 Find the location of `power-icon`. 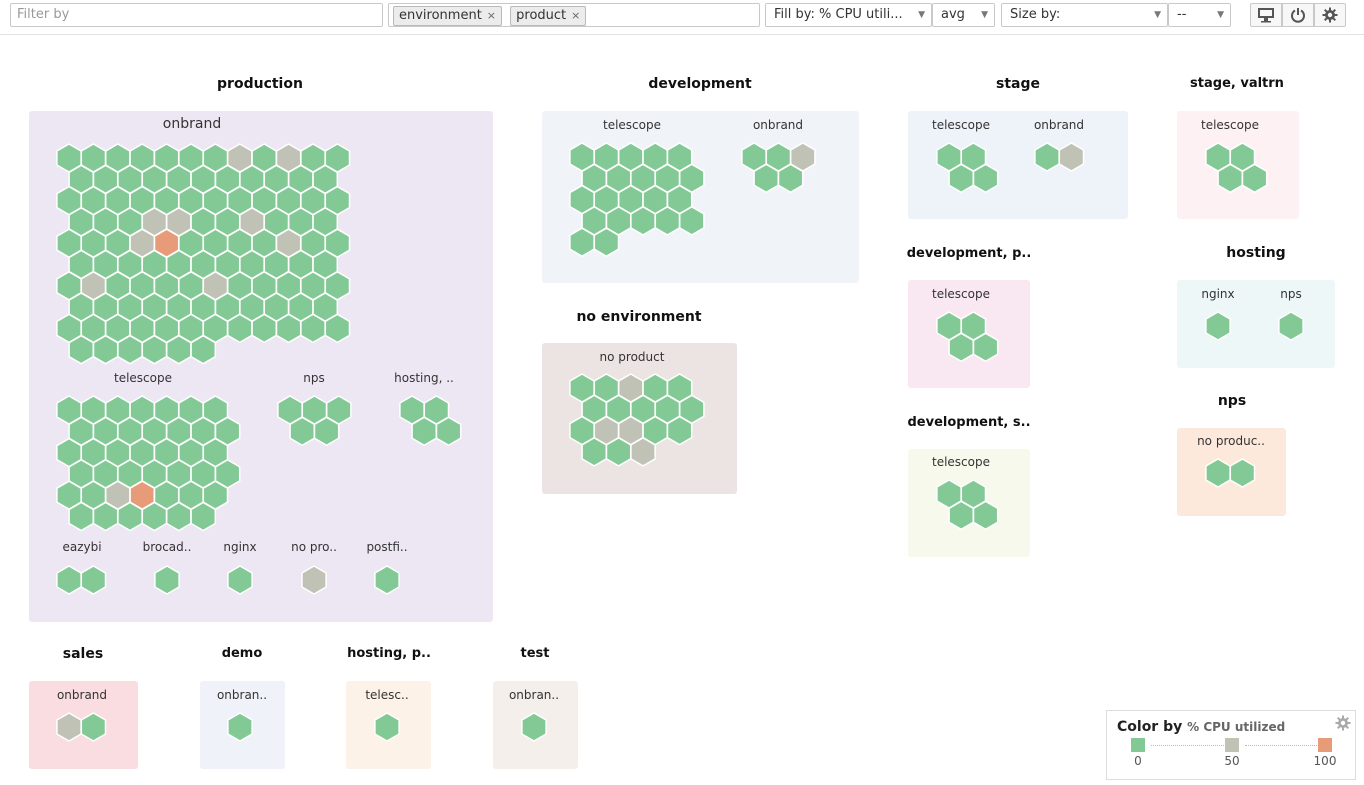

power-icon is located at coordinates (1298, 15).